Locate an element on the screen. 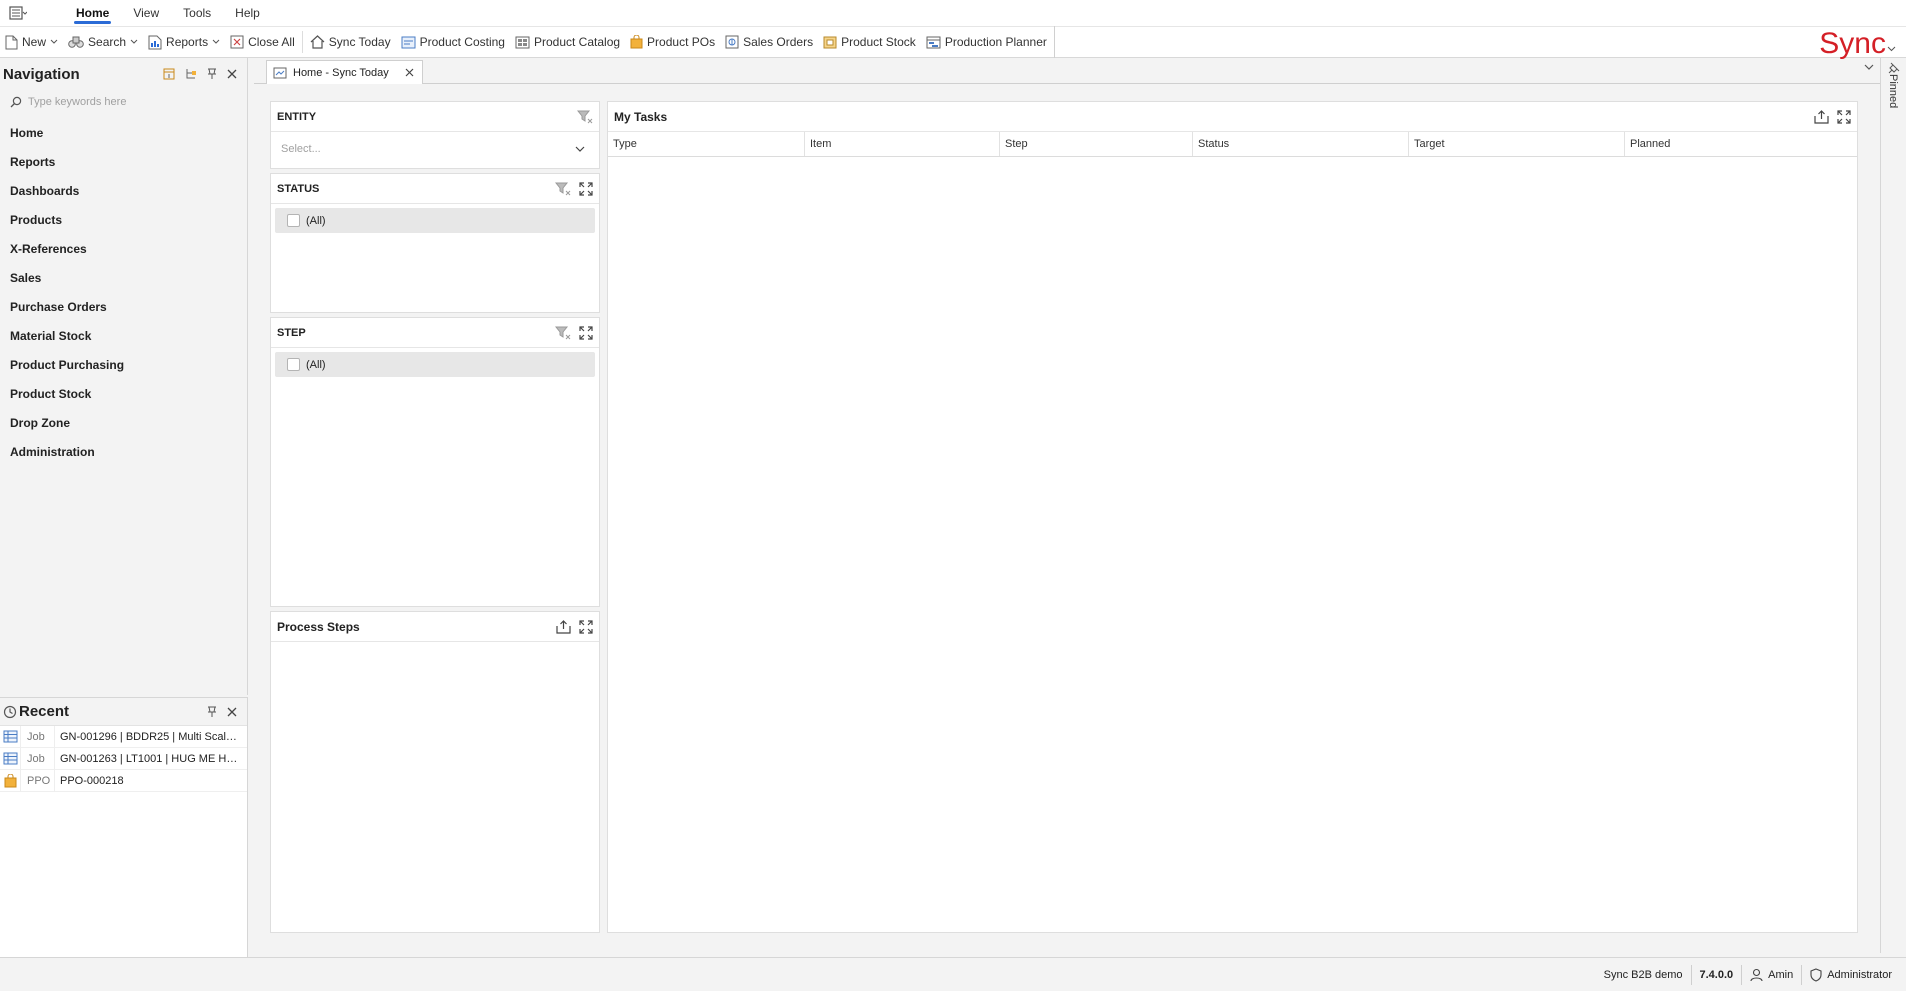 The image size is (1906, 991). step-filter-card: STEP (All) is located at coordinates (435, 462).